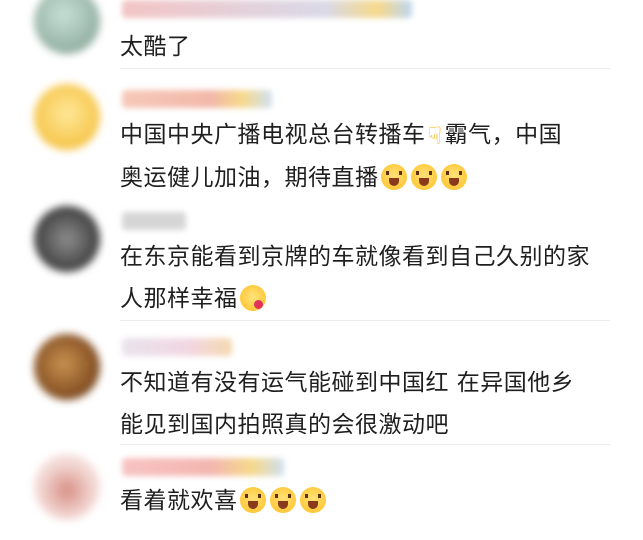 This screenshot has width=643, height=540. Describe the element at coordinates (273, 135) in the screenshot. I see `comment-text-line: 中国中央广播电视总台转播车` at that location.